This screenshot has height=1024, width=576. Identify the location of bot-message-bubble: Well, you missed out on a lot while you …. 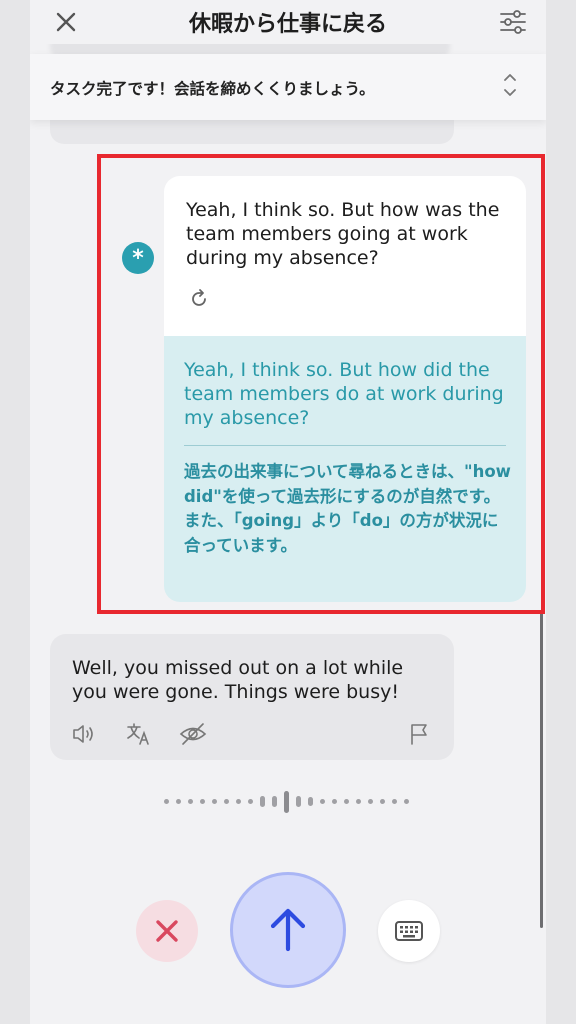
(252, 697).